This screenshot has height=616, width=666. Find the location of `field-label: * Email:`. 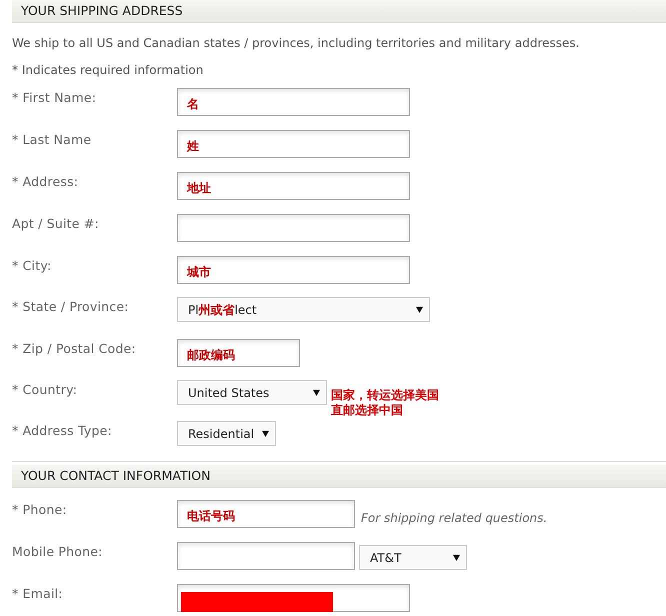

field-label: * Email: is located at coordinates (38, 594).